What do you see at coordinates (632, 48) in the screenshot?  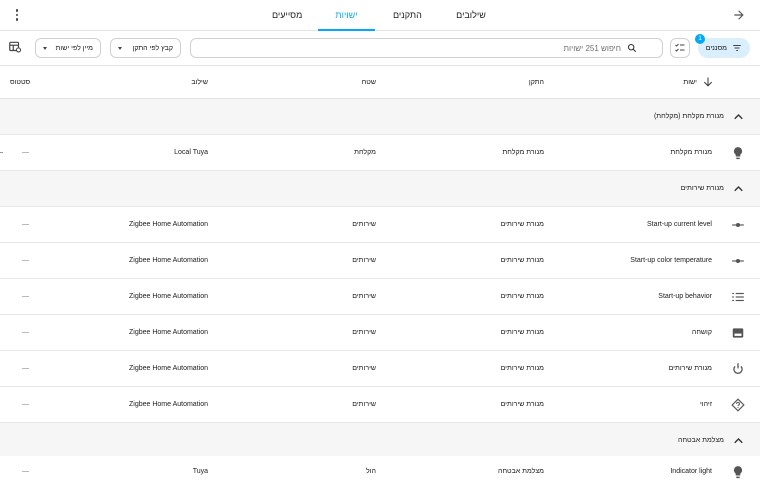 I see `search-icon` at bounding box center [632, 48].